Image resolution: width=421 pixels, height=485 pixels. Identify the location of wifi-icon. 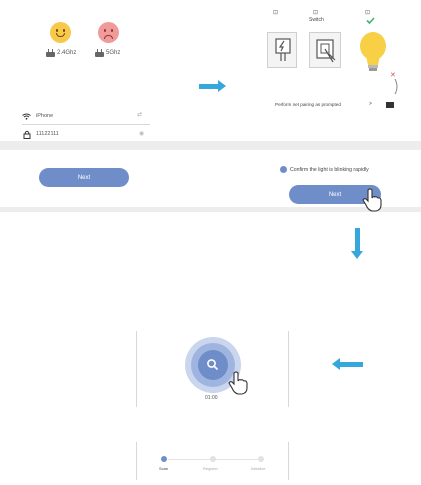
(26, 116).